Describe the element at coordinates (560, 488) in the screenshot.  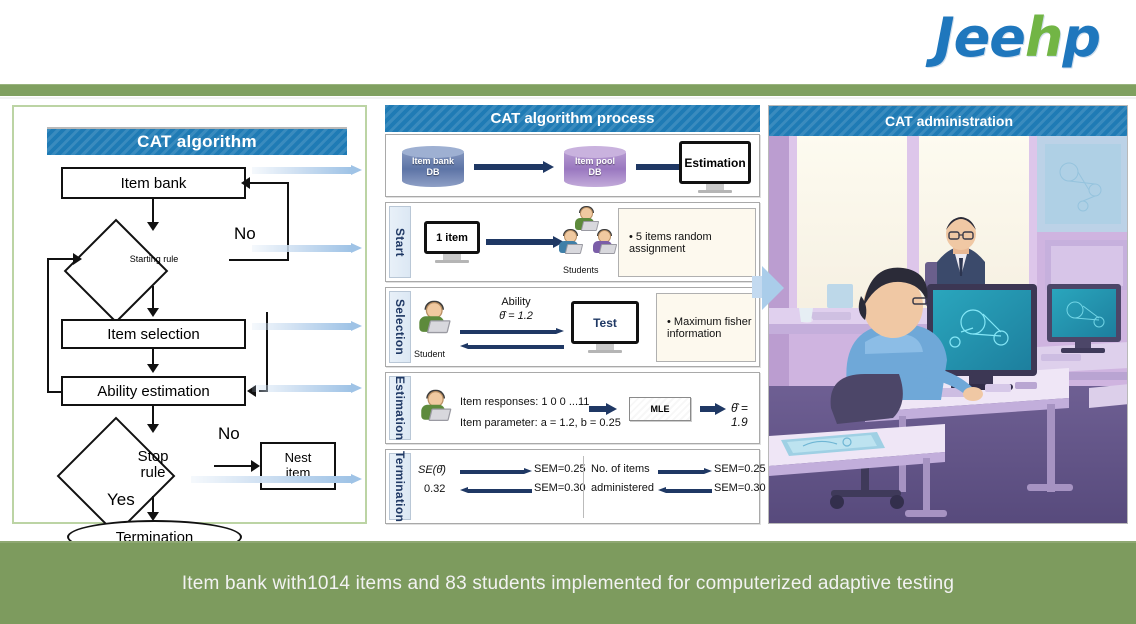
I see `sem-bottom-left: SEM=0.30` at that location.